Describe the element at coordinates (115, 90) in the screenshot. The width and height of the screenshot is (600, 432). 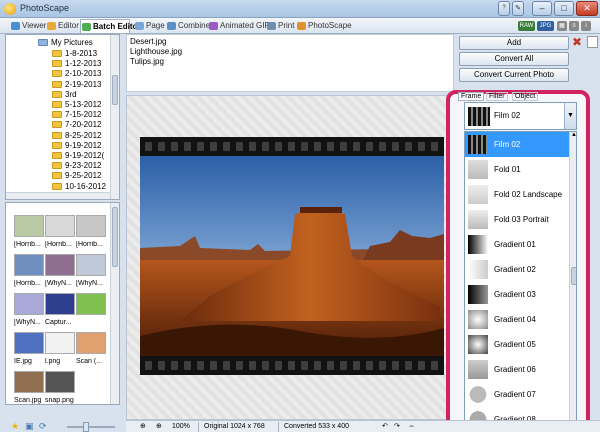
I see `tree-scroll-thumb` at that location.